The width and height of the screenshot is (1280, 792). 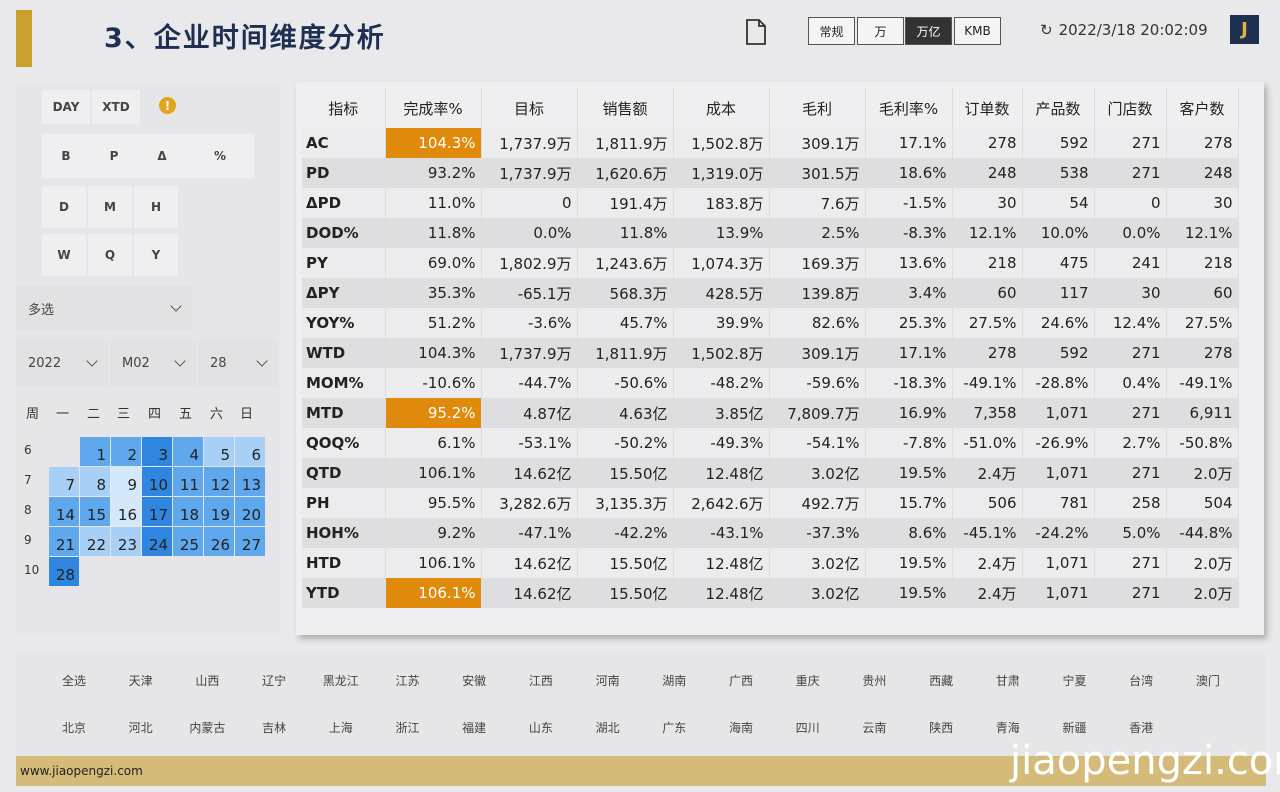 What do you see at coordinates (274, 680) in the screenshot?
I see `province-item: 辽宁` at bounding box center [274, 680].